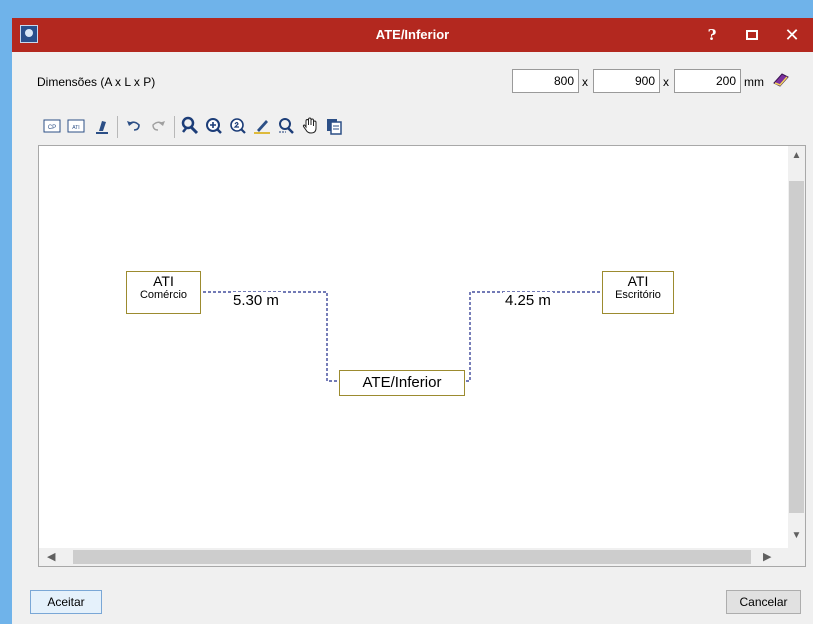  What do you see at coordinates (163, 295) in the screenshot?
I see `node-subtitle: Comércio` at bounding box center [163, 295].